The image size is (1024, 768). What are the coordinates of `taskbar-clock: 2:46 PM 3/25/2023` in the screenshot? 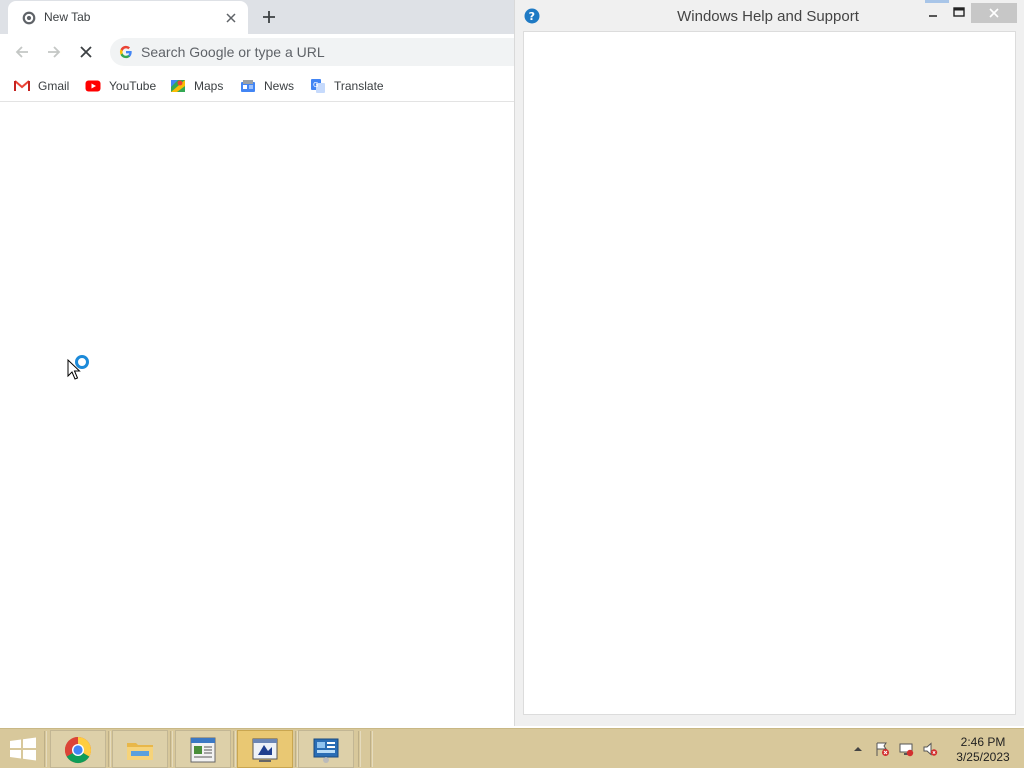 It's located at (983, 750).